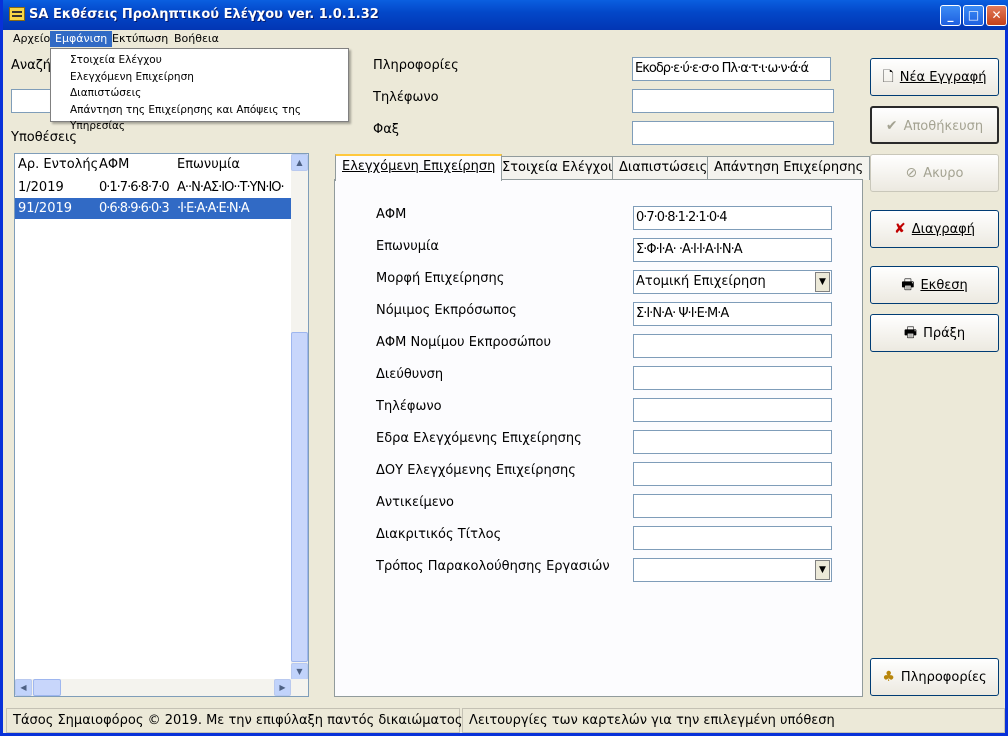  What do you see at coordinates (731, 69) in the screenshot?
I see `info-field: Εκοδρ·ε·ύ·ε·σ·ο Πλ·α·τ·ι·ω·ν·ά·ά` at bounding box center [731, 69].